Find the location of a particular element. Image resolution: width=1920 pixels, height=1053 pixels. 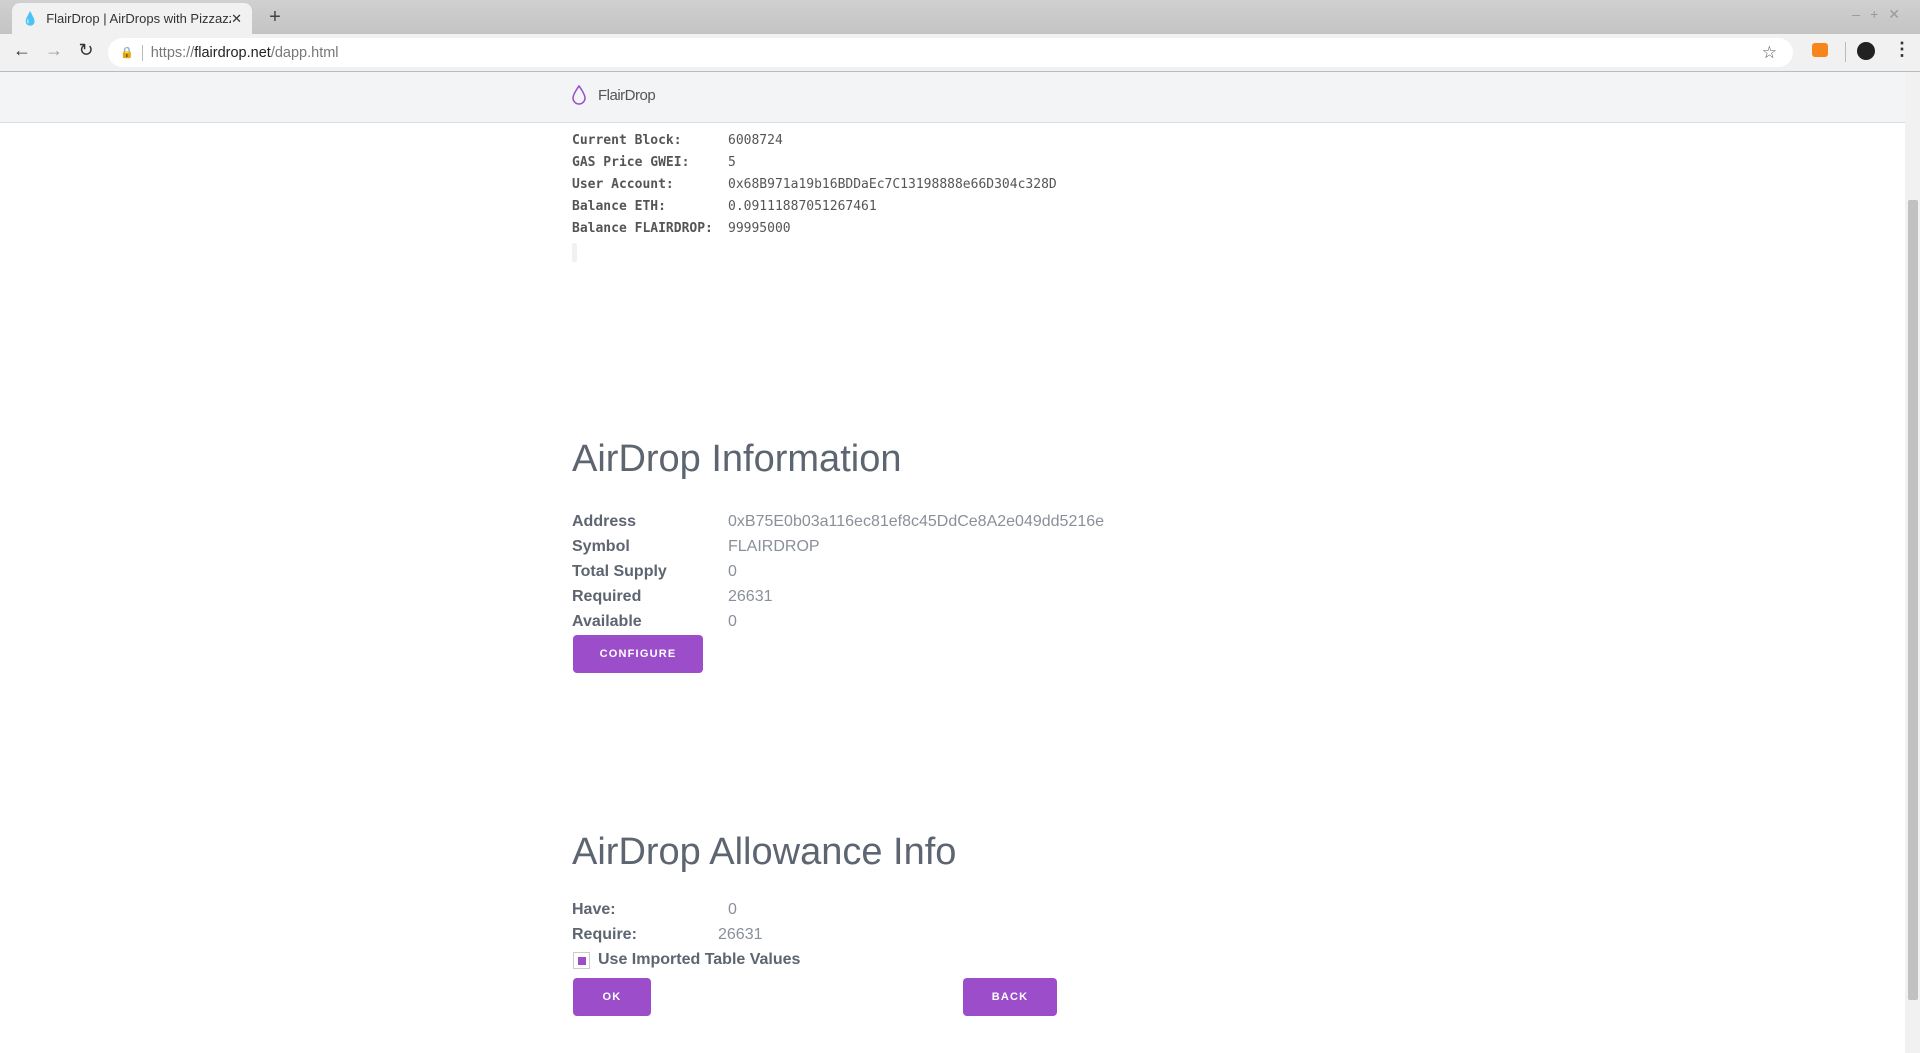

label: Available is located at coordinates (607, 621).